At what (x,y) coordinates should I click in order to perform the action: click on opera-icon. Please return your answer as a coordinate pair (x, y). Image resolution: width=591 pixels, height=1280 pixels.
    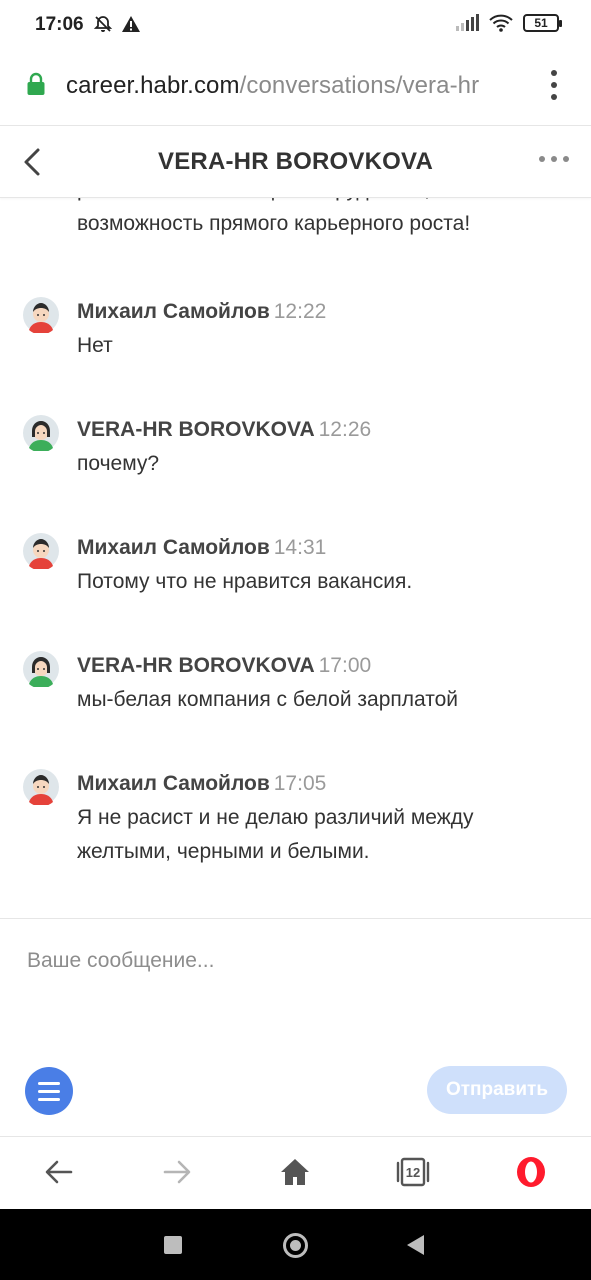
    Looking at the image, I should click on (531, 1172).